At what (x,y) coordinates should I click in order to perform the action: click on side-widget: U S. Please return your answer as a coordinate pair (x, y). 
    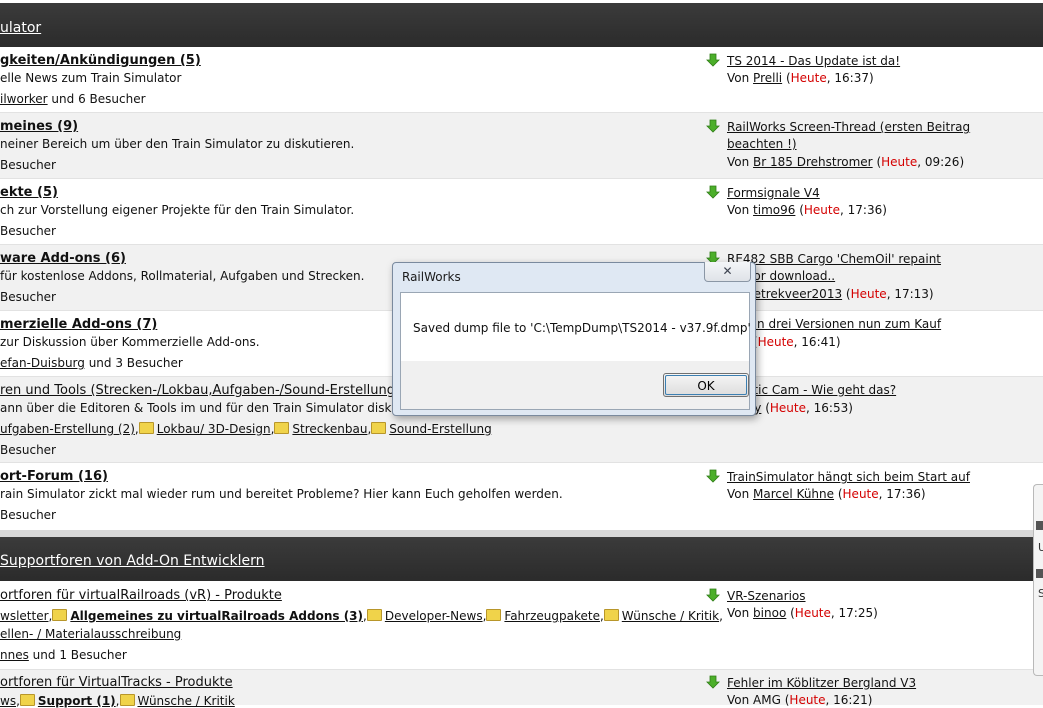
    Looking at the image, I should click on (1038, 580).